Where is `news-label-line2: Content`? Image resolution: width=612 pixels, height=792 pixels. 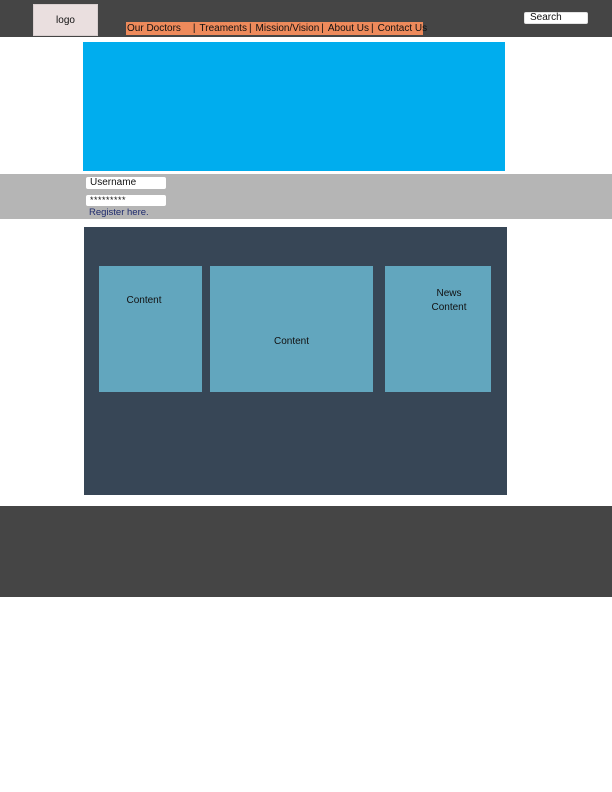
news-label-line2: Content is located at coordinates (449, 307).